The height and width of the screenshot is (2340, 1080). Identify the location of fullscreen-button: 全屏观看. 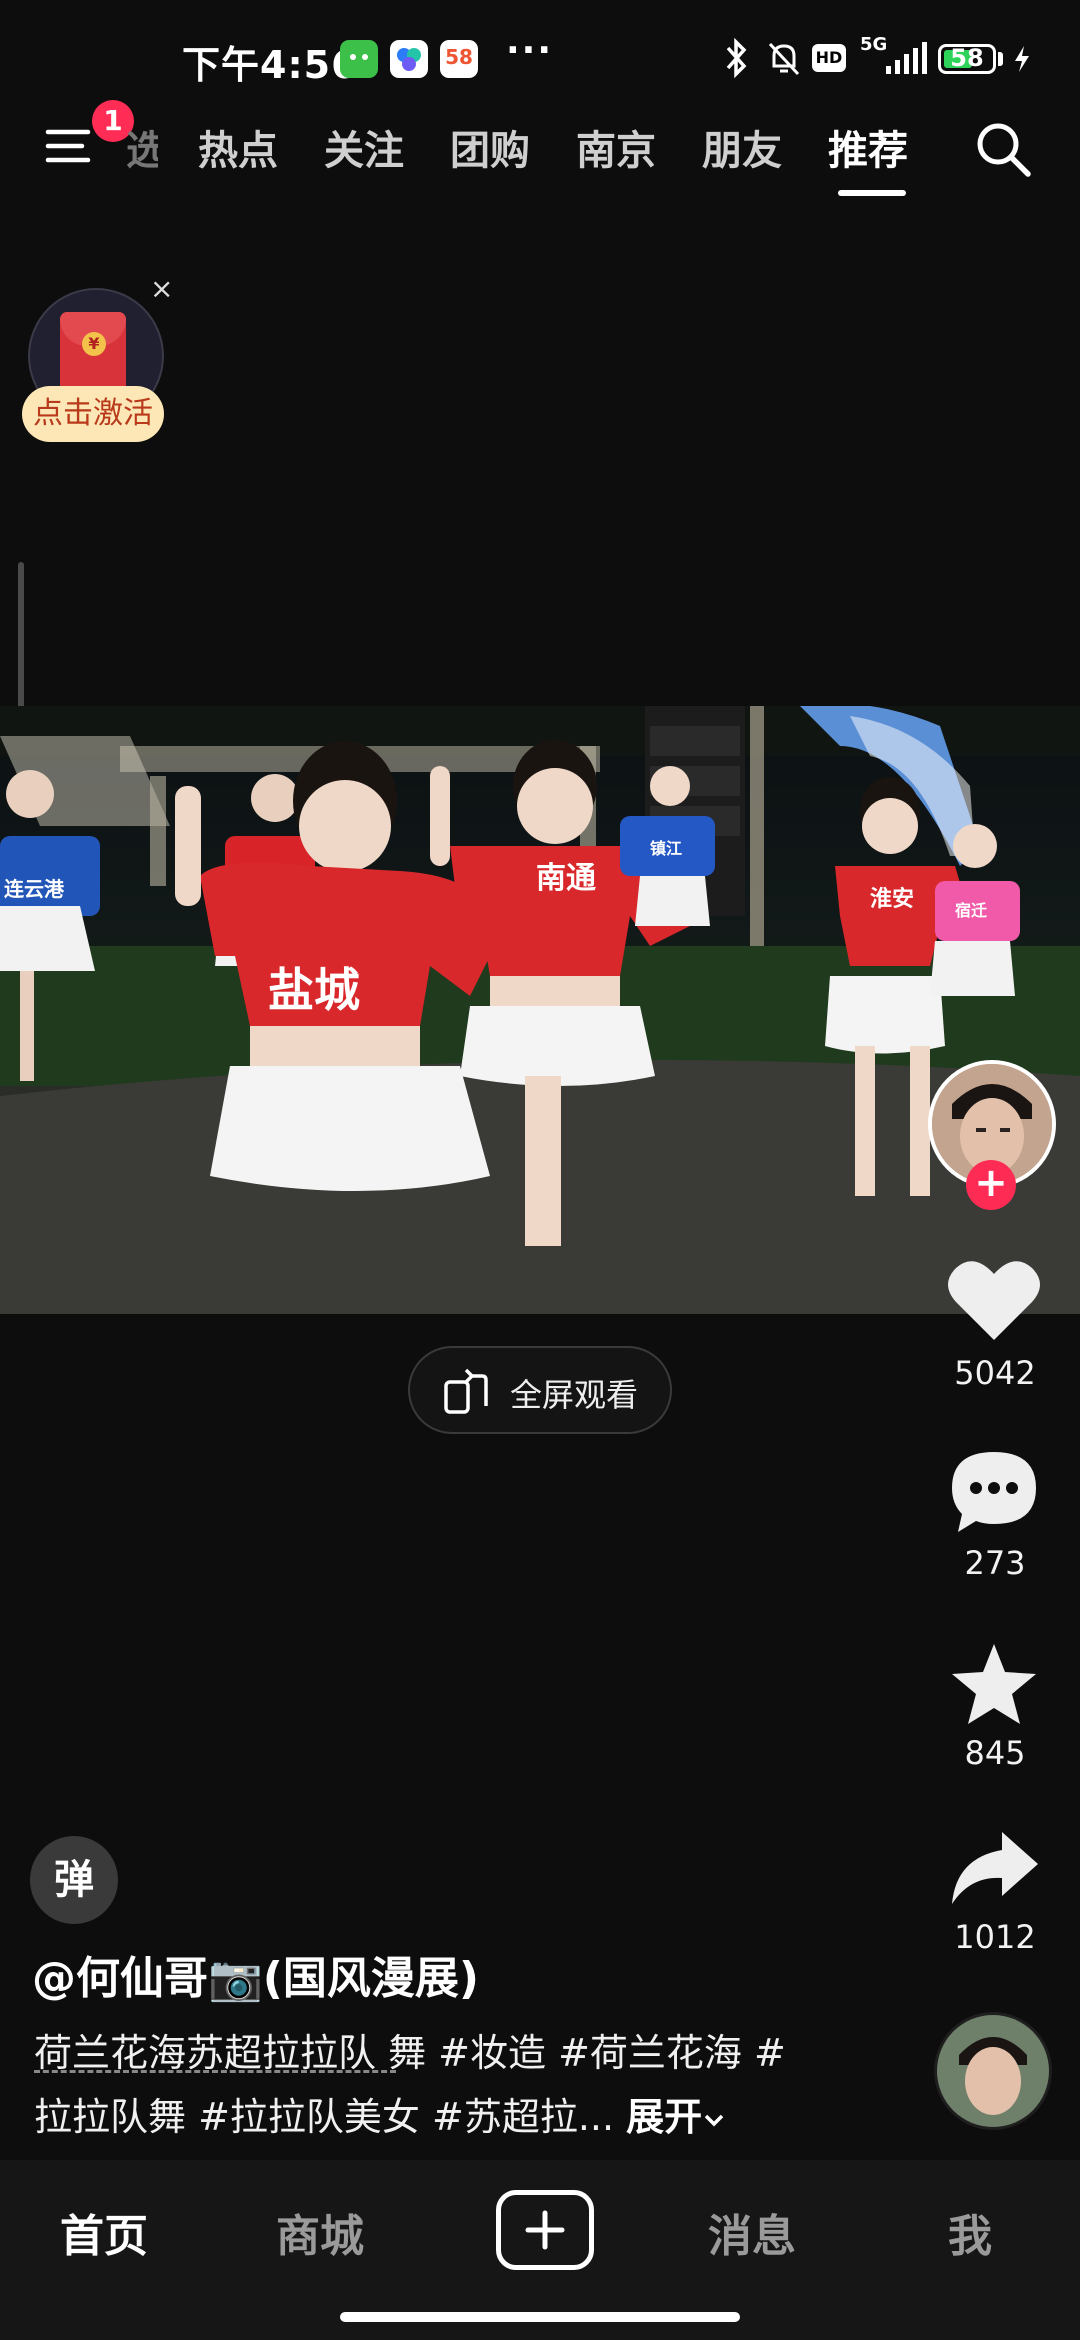
(540, 1390).